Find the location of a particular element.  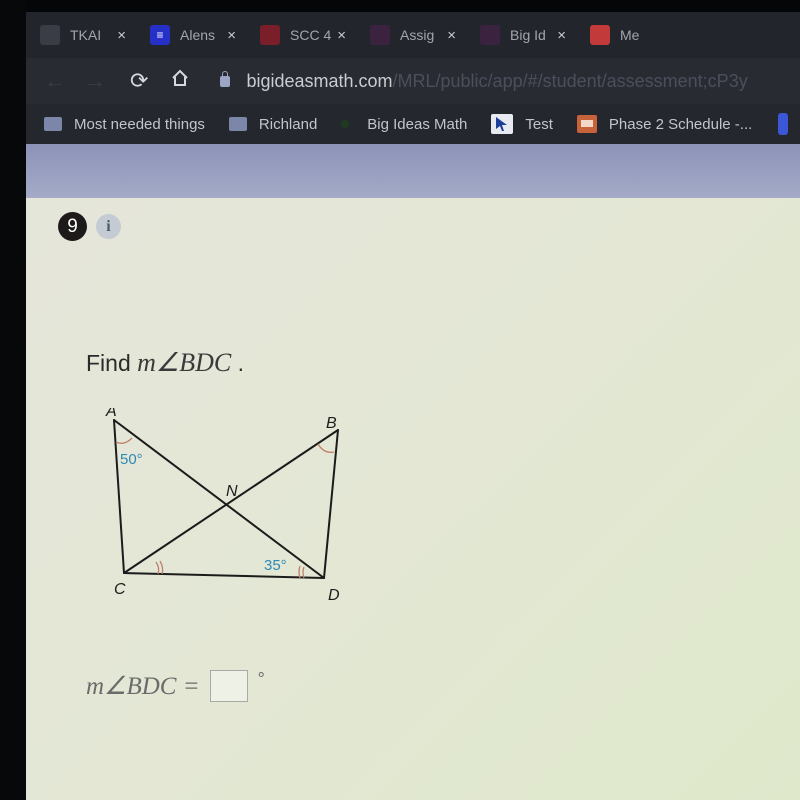

bookmark-label: Test is located at coordinates (539, 124).